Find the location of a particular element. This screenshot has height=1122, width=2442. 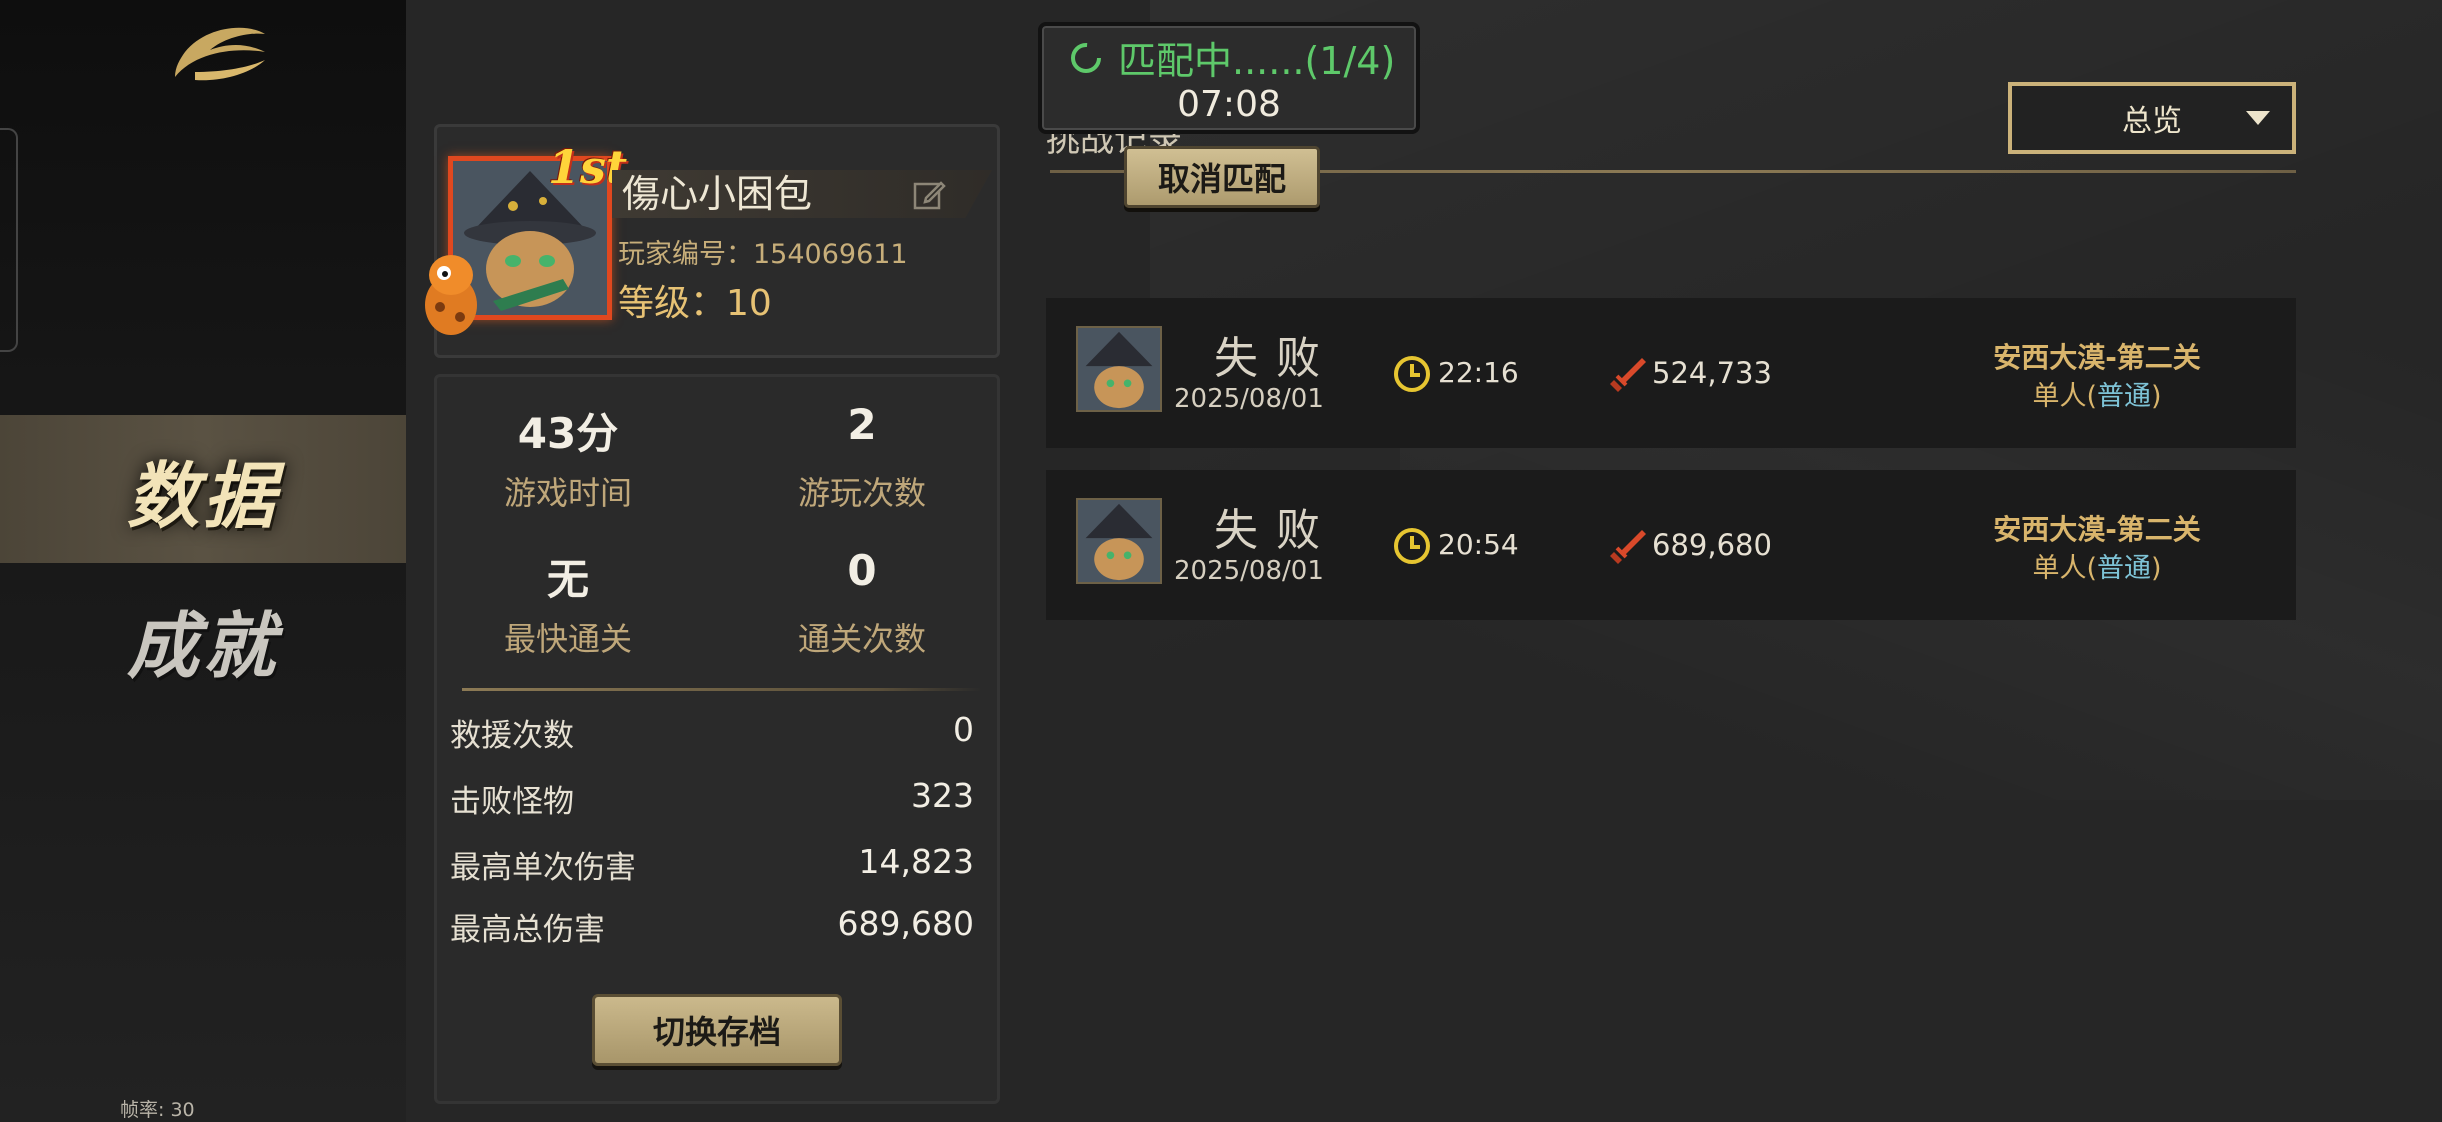

player-id-label: 玩家编号： is located at coordinates (685, 254).